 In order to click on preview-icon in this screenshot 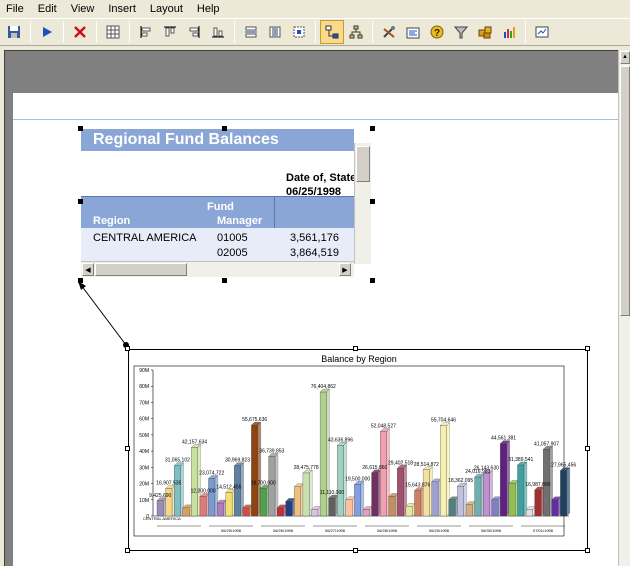, I will do `click(542, 32)`.